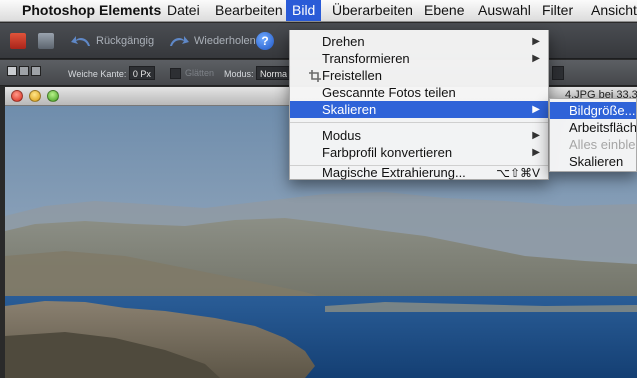  Describe the element at coordinates (35, 96) in the screenshot. I see `minimize-window-icon` at that location.